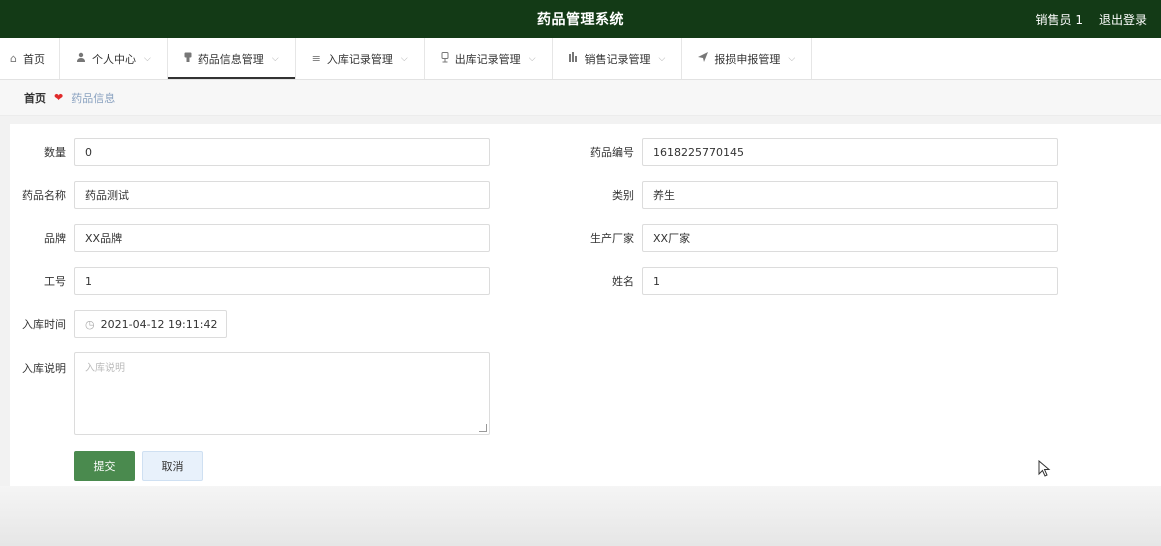 The width and height of the screenshot is (1161, 546). What do you see at coordinates (850, 238) in the screenshot?
I see `manufacturer-input: XX厂家` at bounding box center [850, 238].